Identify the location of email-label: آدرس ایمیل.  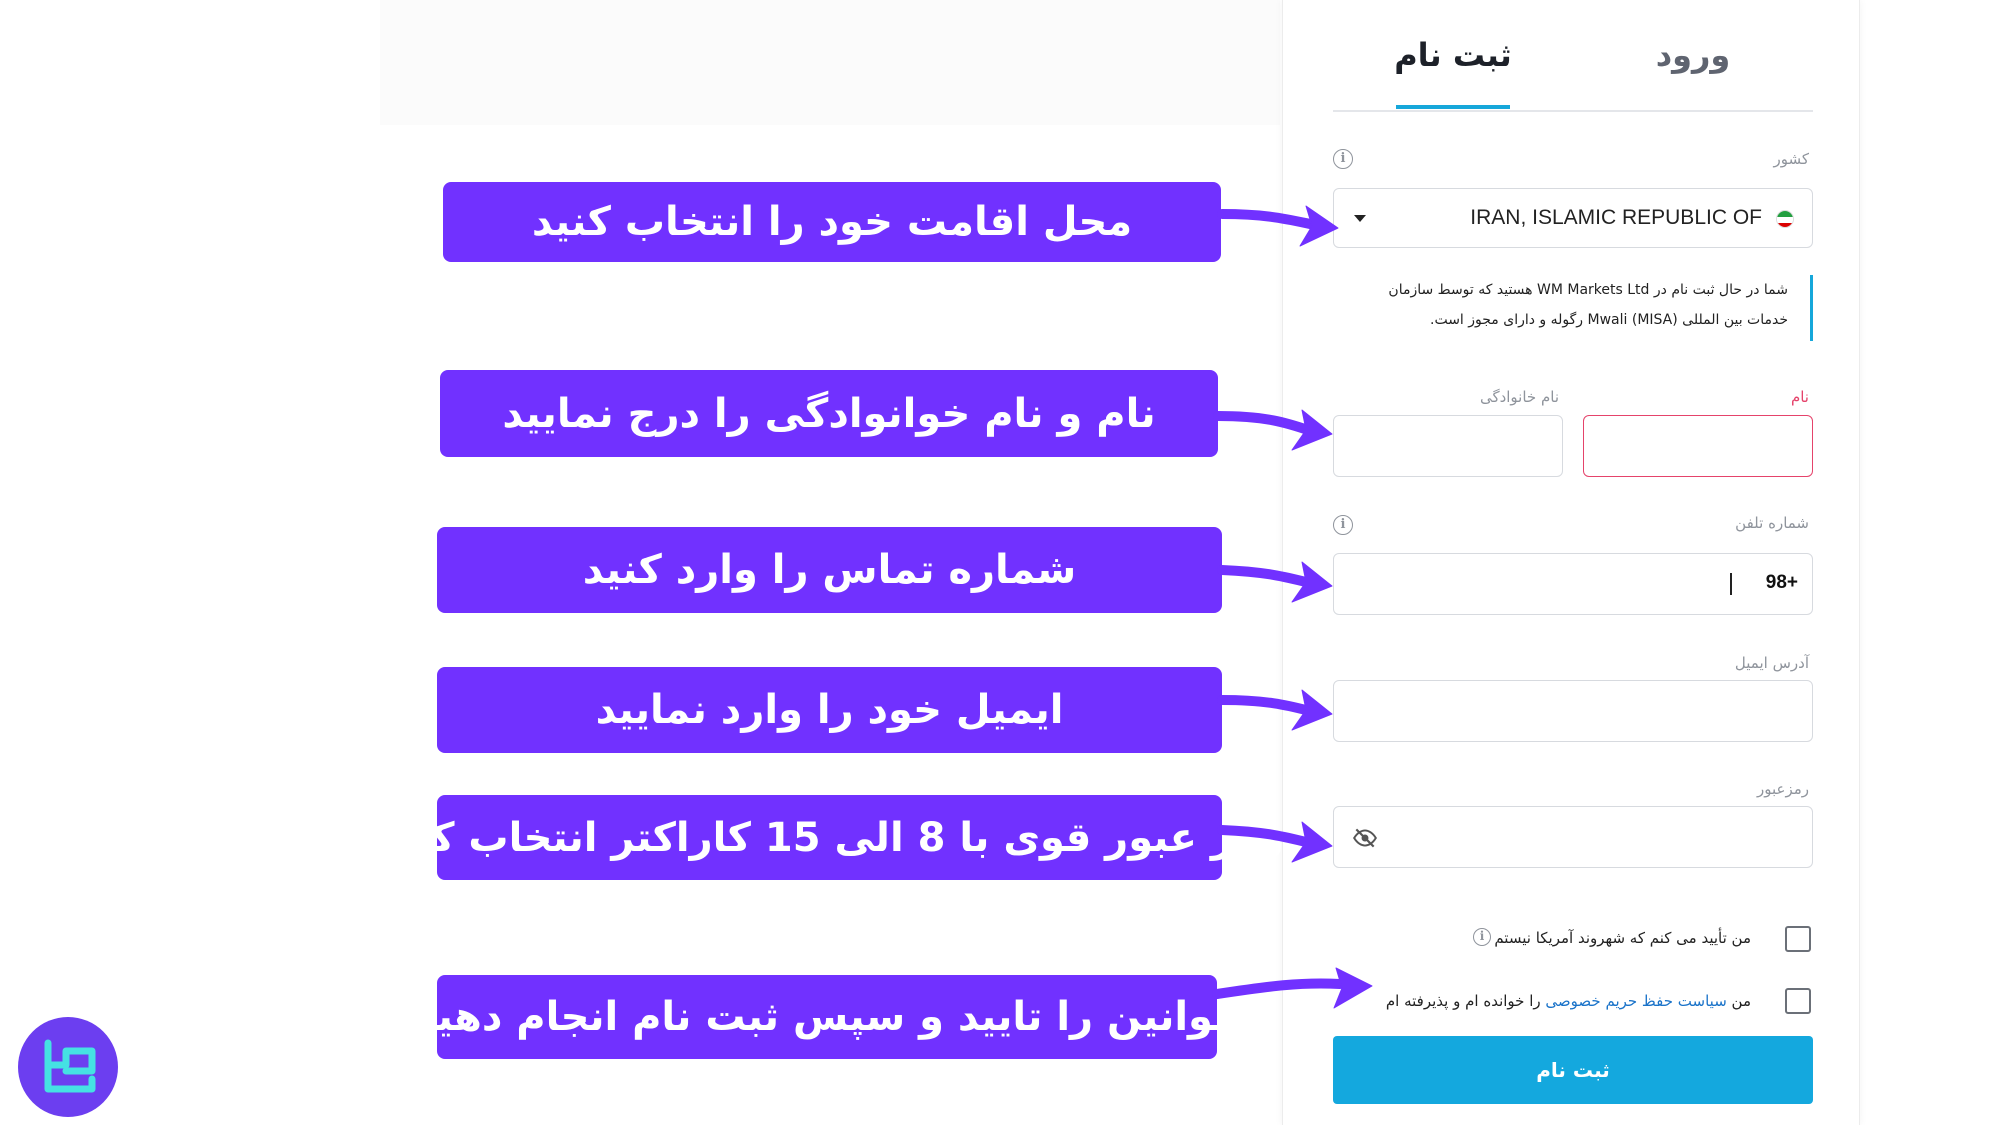
(1771, 663).